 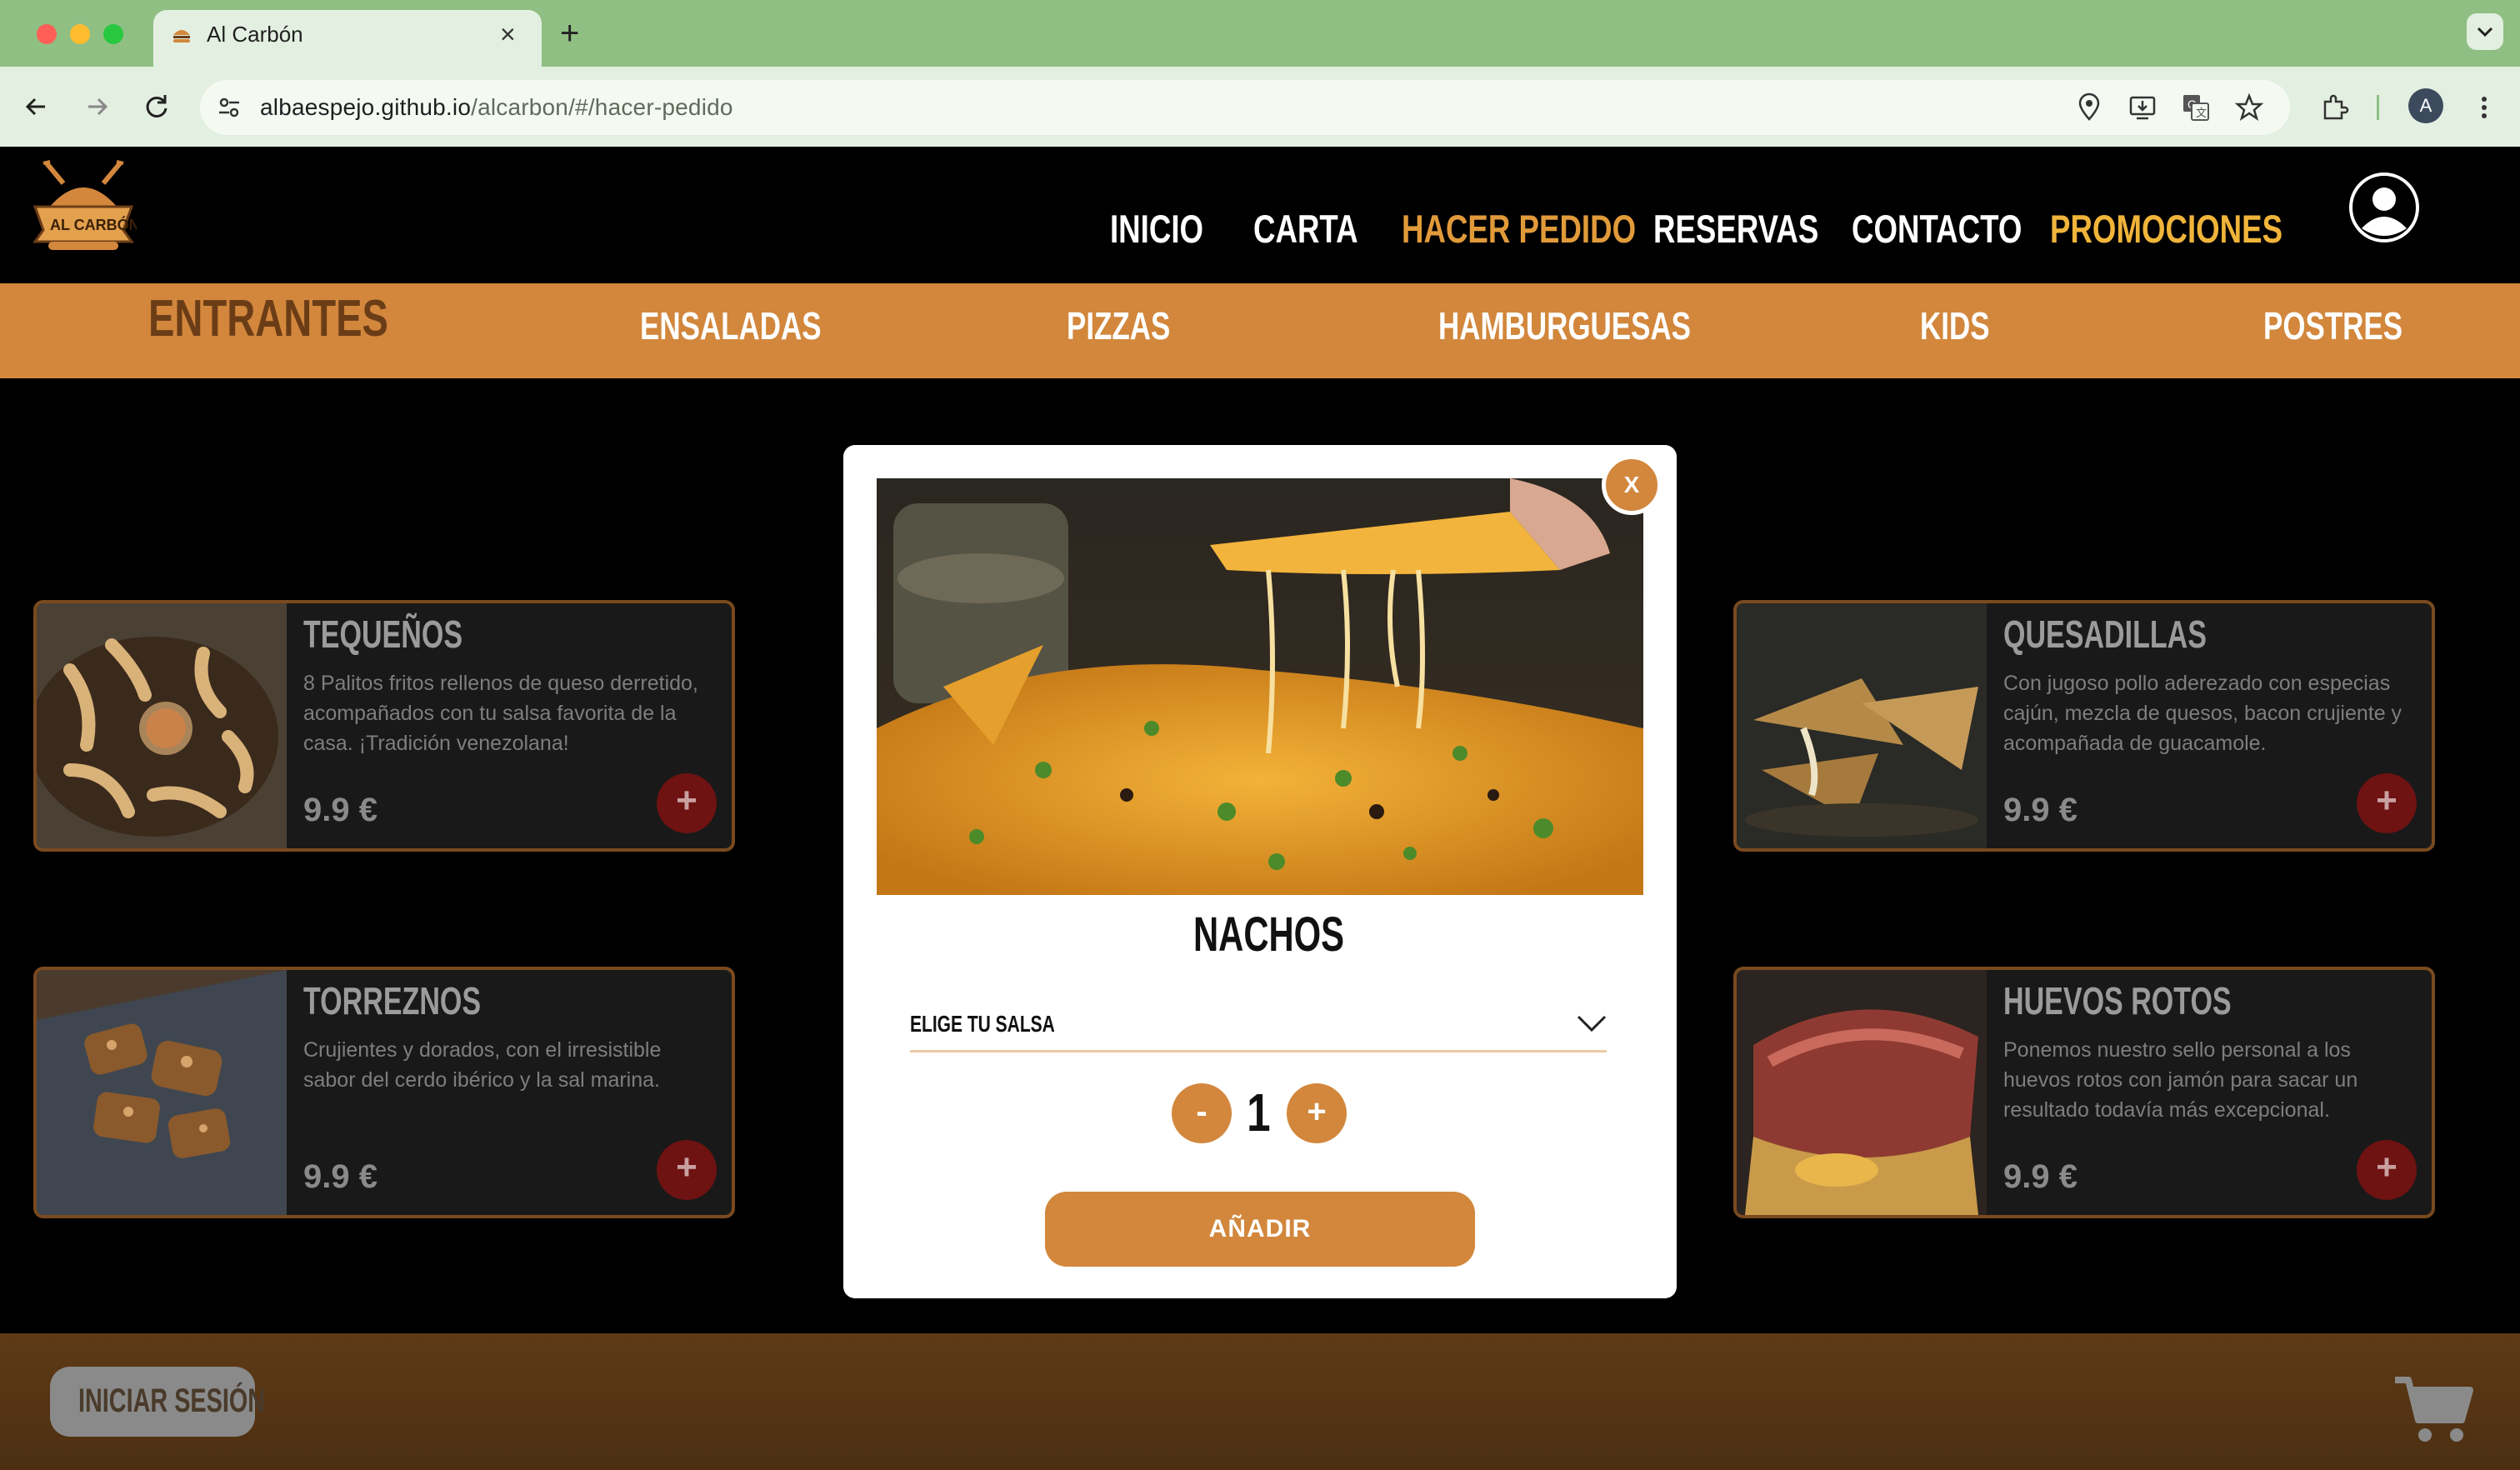 What do you see at coordinates (1118, 326) in the screenshot?
I see `category-pizzas: PIZZAS` at bounding box center [1118, 326].